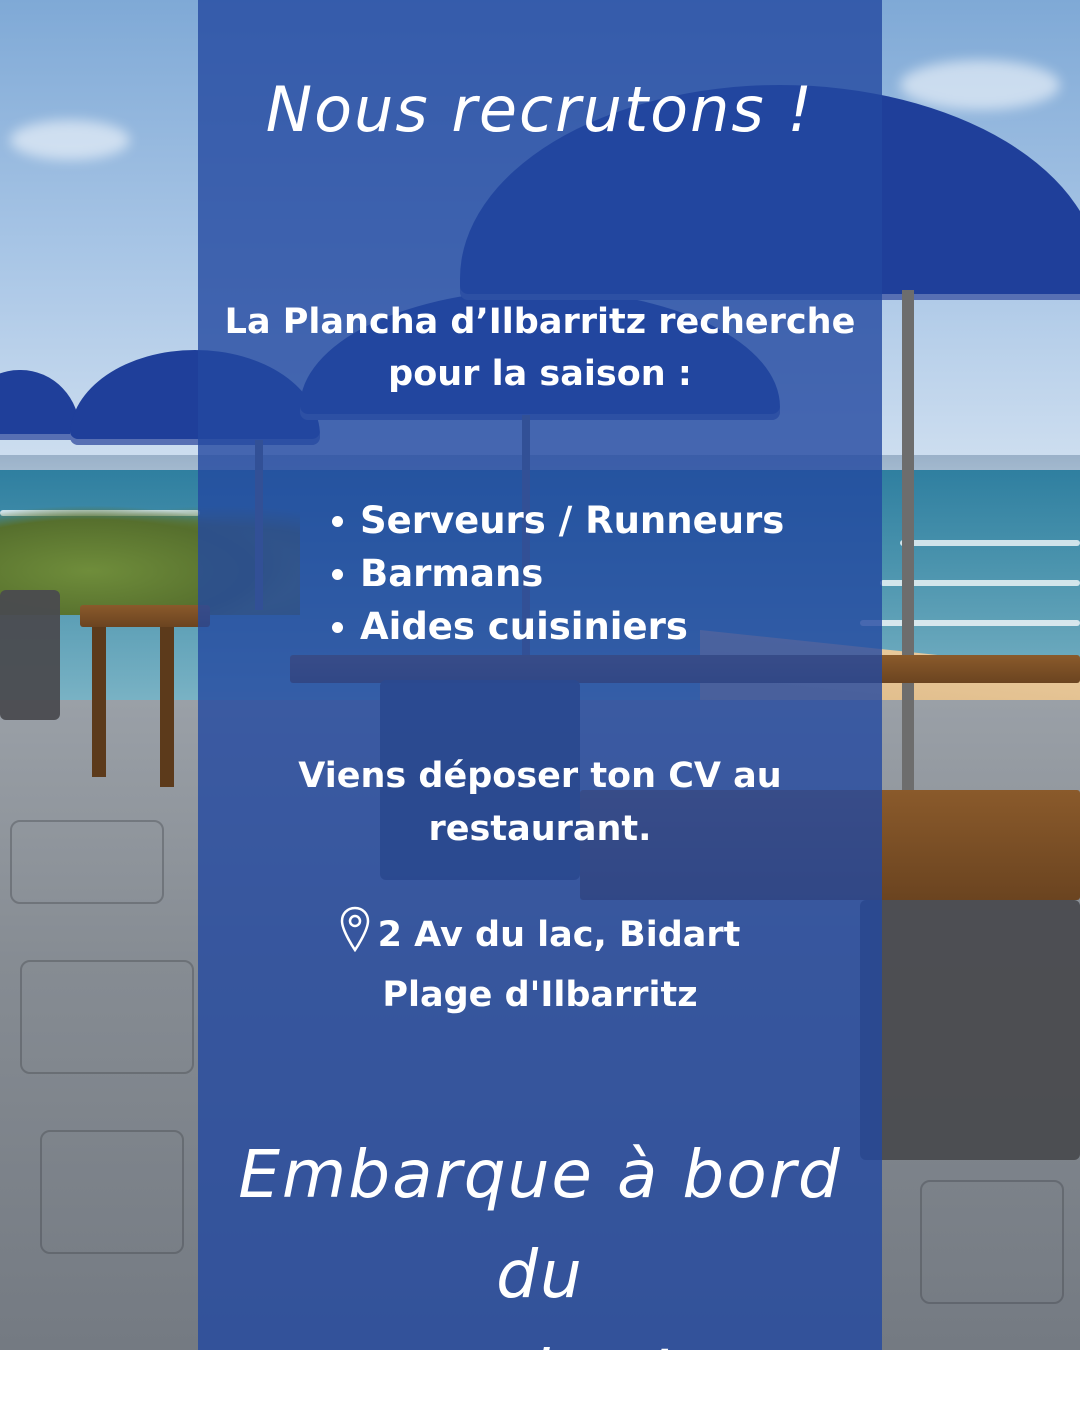 The image size is (1080, 1425). What do you see at coordinates (540, 803) in the screenshot?
I see `cv-text: Viens déposer ton CV au restaurant.` at bounding box center [540, 803].